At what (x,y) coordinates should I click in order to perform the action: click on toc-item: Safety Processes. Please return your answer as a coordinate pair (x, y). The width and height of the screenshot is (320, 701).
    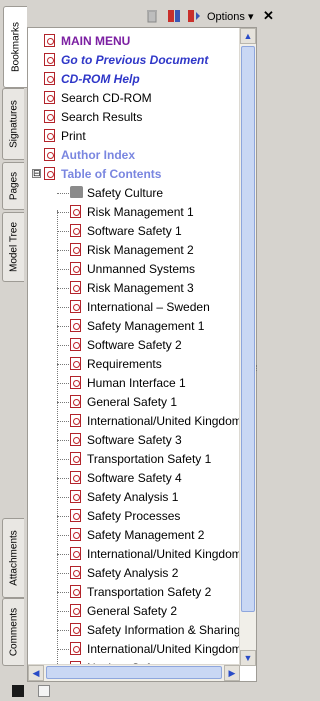
    Looking at the image, I should click on (134, 516).